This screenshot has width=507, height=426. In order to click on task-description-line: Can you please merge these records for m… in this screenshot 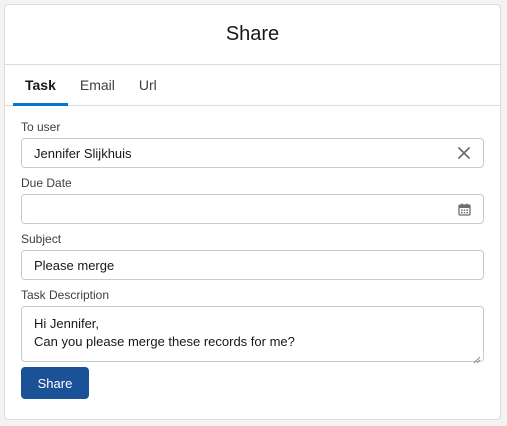, I will do `click(164, 341)`.